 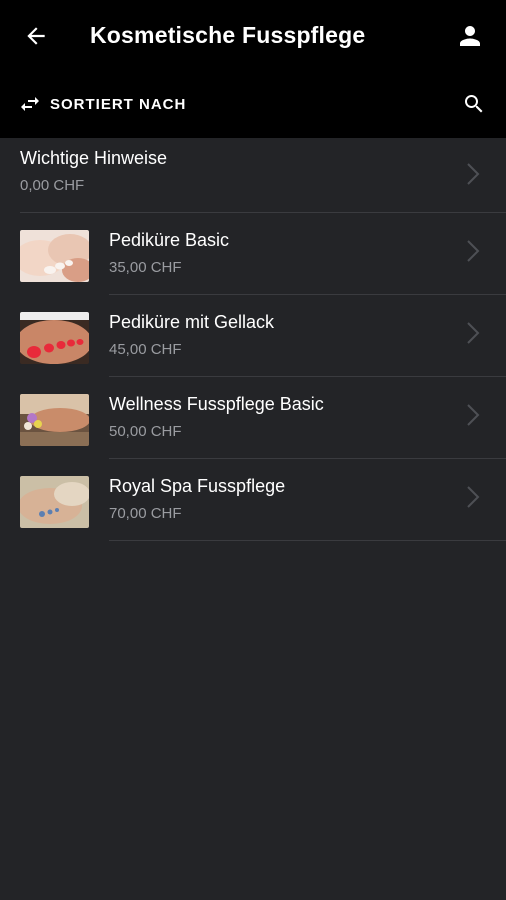 I want to click on list-item-pedikuere-basic: Pediküre Basic 35,00 CHF, so click(x=253, y=254).